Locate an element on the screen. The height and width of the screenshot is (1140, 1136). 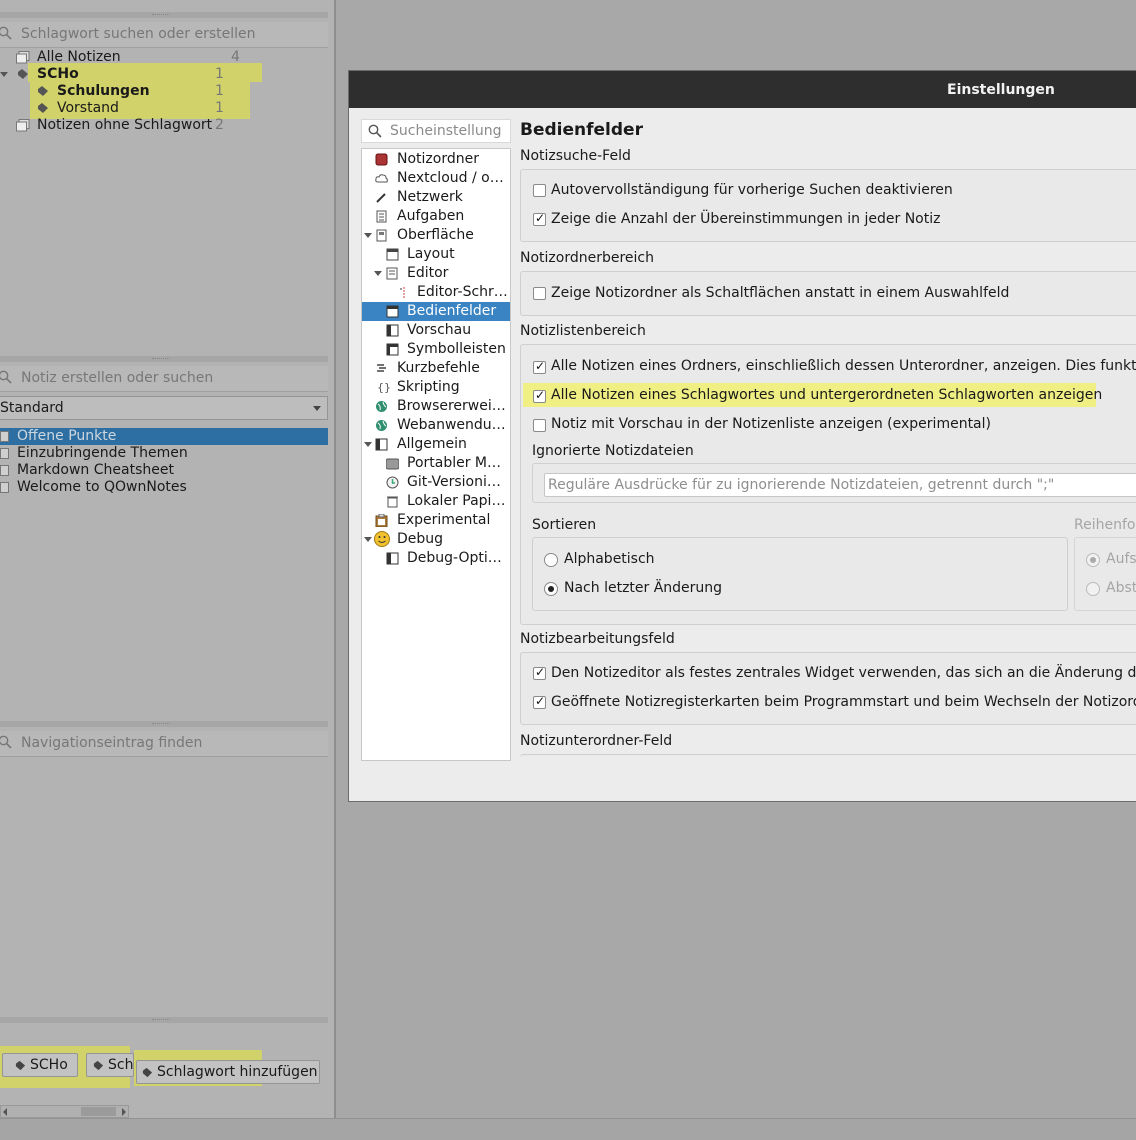
all-subfolders-checkbox is located at coordinates (539, 366).